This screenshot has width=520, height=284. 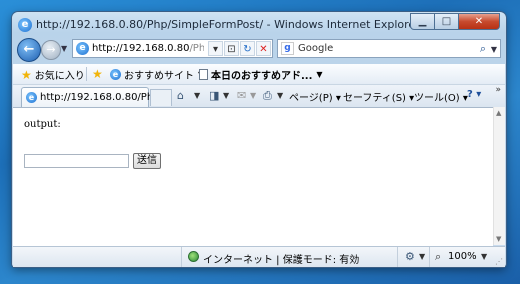 I want to click on submit-button: 送信, so click(x=147, y=161).